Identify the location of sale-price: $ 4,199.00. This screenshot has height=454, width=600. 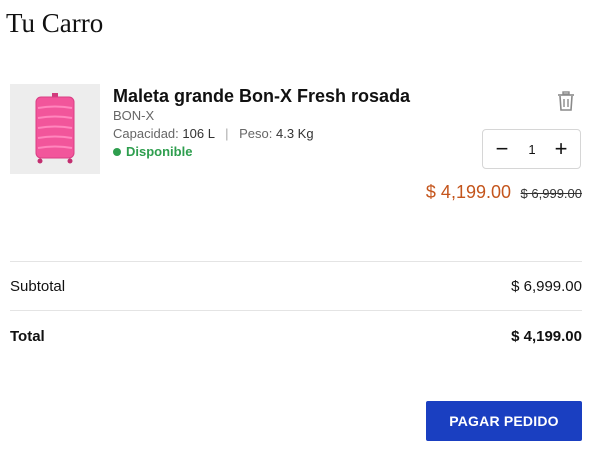
(468, 192).